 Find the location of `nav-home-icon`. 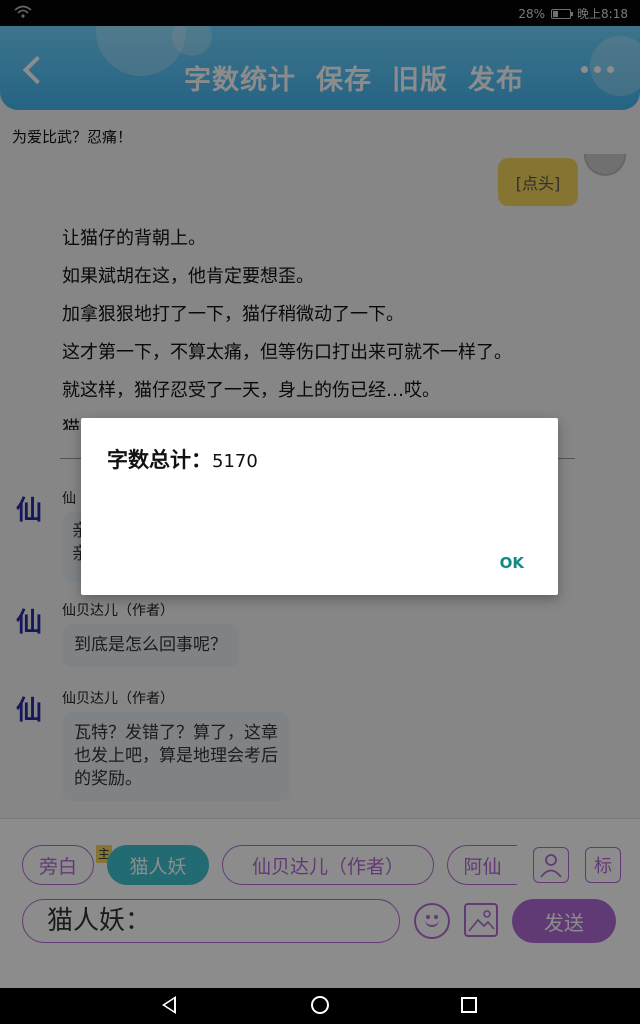

nav-home-icon is located at coordinates (320, 1005).